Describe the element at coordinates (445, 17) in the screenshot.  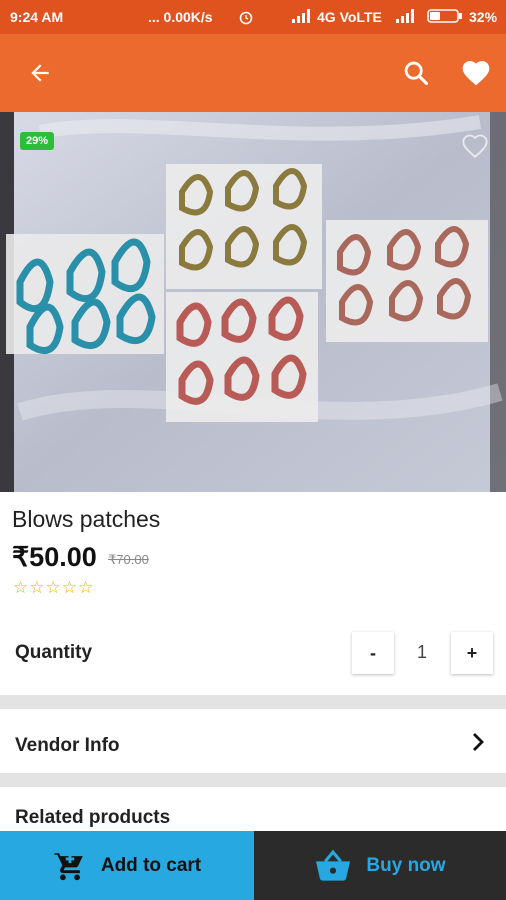
I see `battery-icon` at that location.